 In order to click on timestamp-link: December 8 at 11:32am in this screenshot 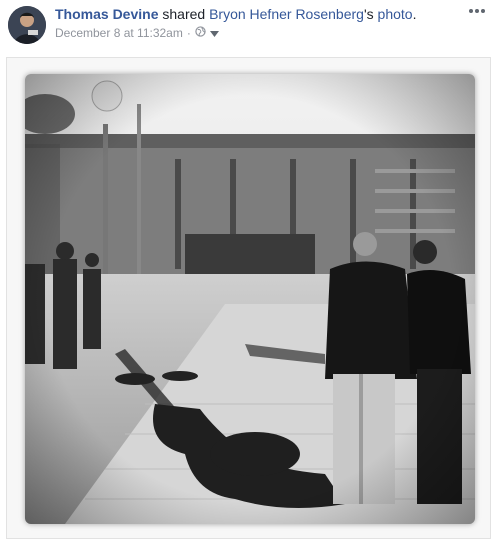, I will do `click(119, 33)`.